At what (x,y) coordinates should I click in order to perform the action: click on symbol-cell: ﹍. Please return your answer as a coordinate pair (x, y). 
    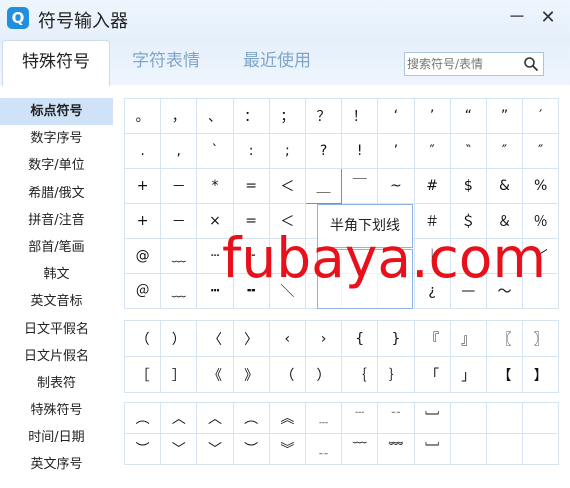
    Looking at the image, I should click on (323, 418).